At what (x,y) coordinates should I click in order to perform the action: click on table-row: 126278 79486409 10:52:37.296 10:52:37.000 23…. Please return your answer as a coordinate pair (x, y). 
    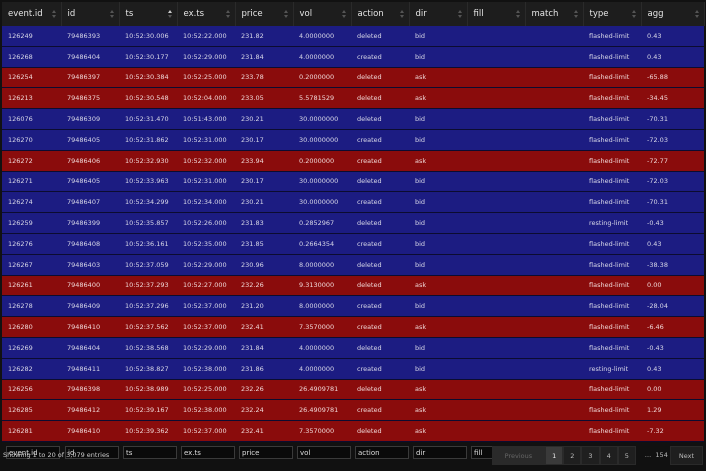
    Looking at the image, I should click on (353, 306).